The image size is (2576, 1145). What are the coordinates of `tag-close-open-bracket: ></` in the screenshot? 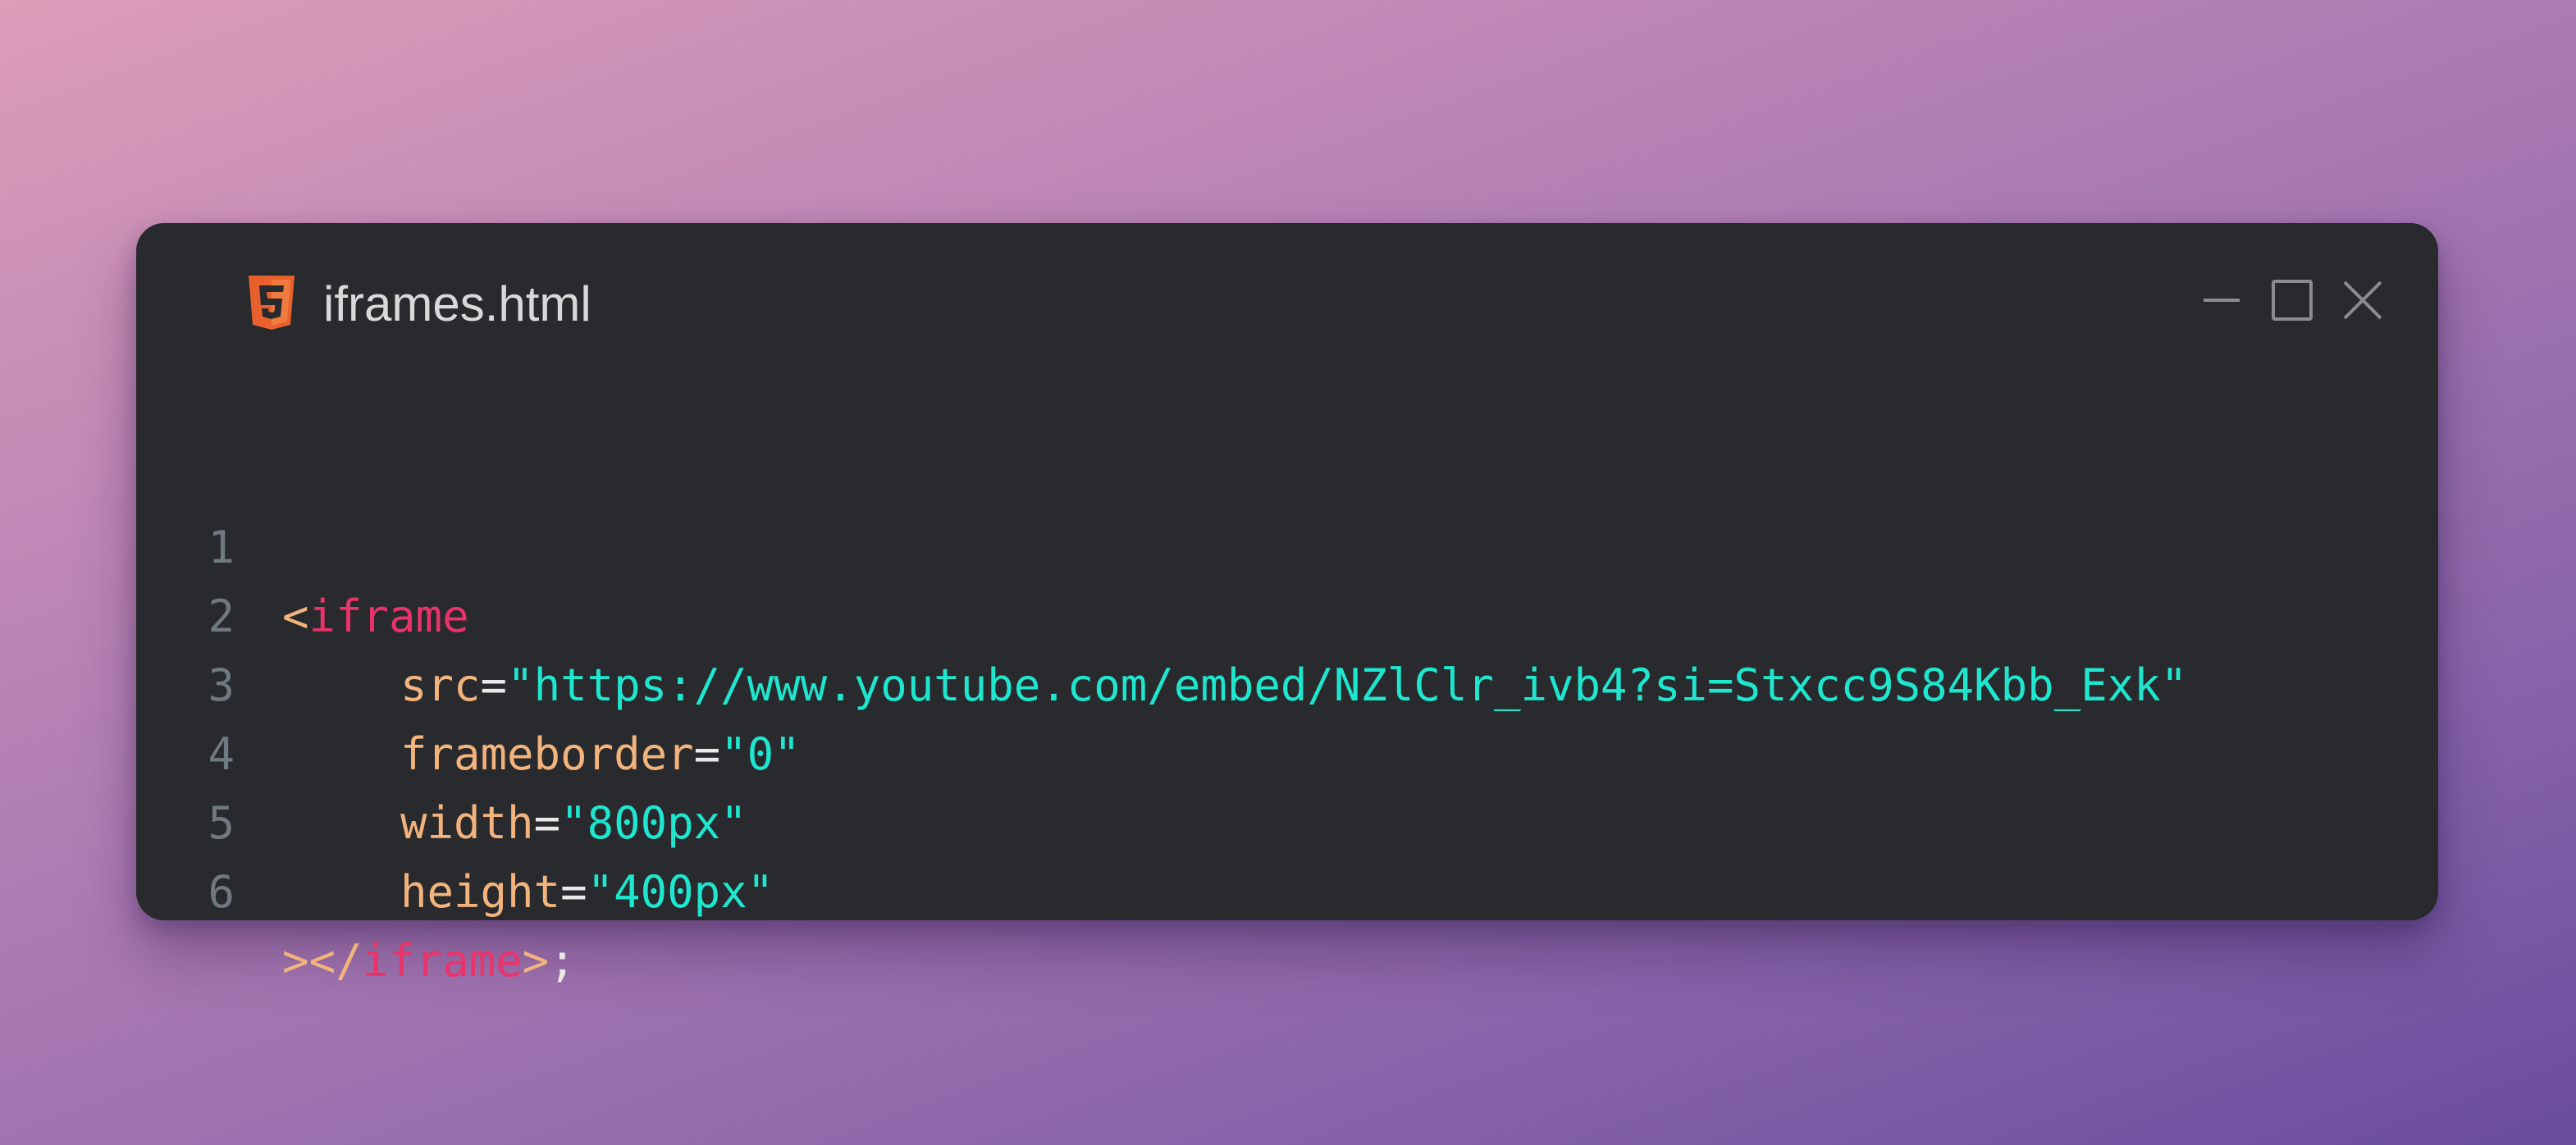 It's located at (322, 961).